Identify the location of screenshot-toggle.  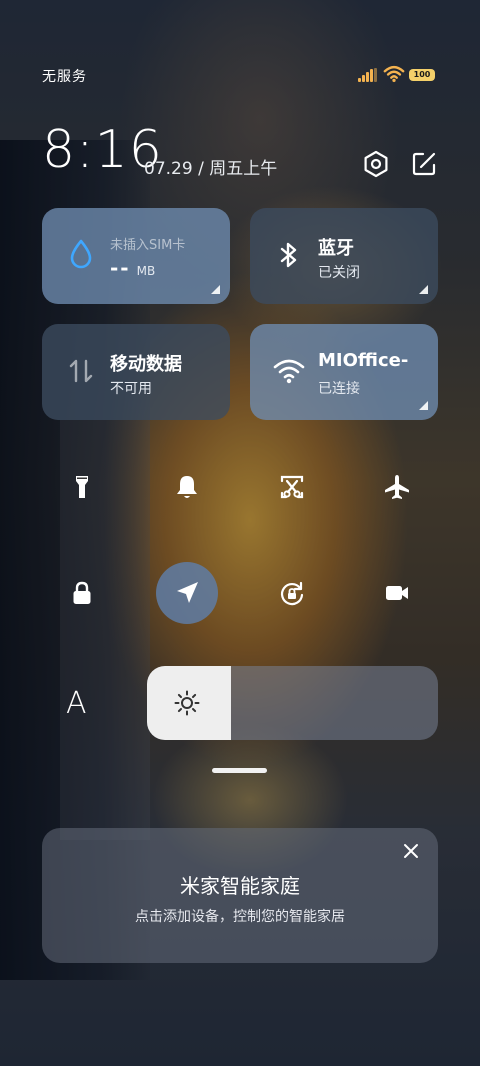
(292, 487).